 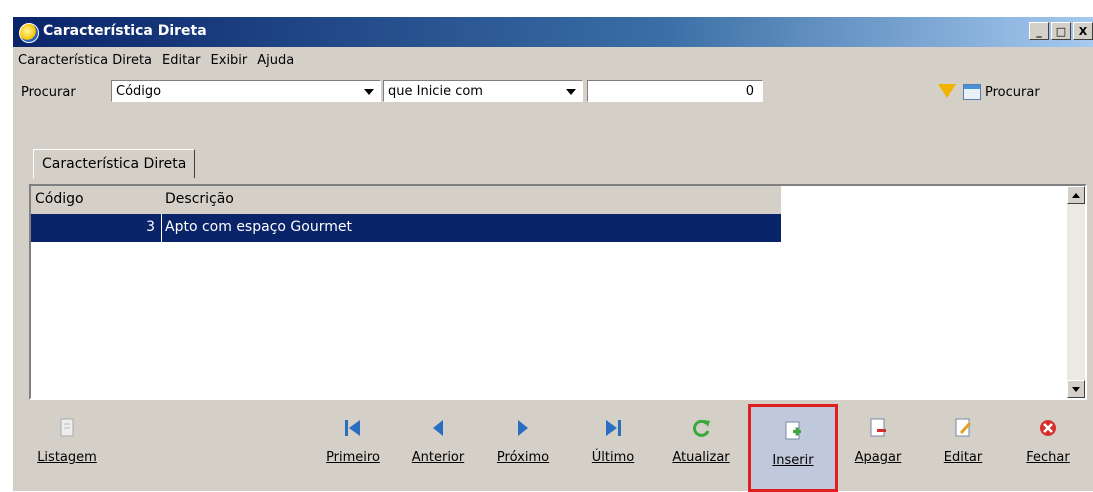 What do you see at coordinates (1083, 31) in the screenshot?
I see `close-button: X` at bounding box center [1083, 31].